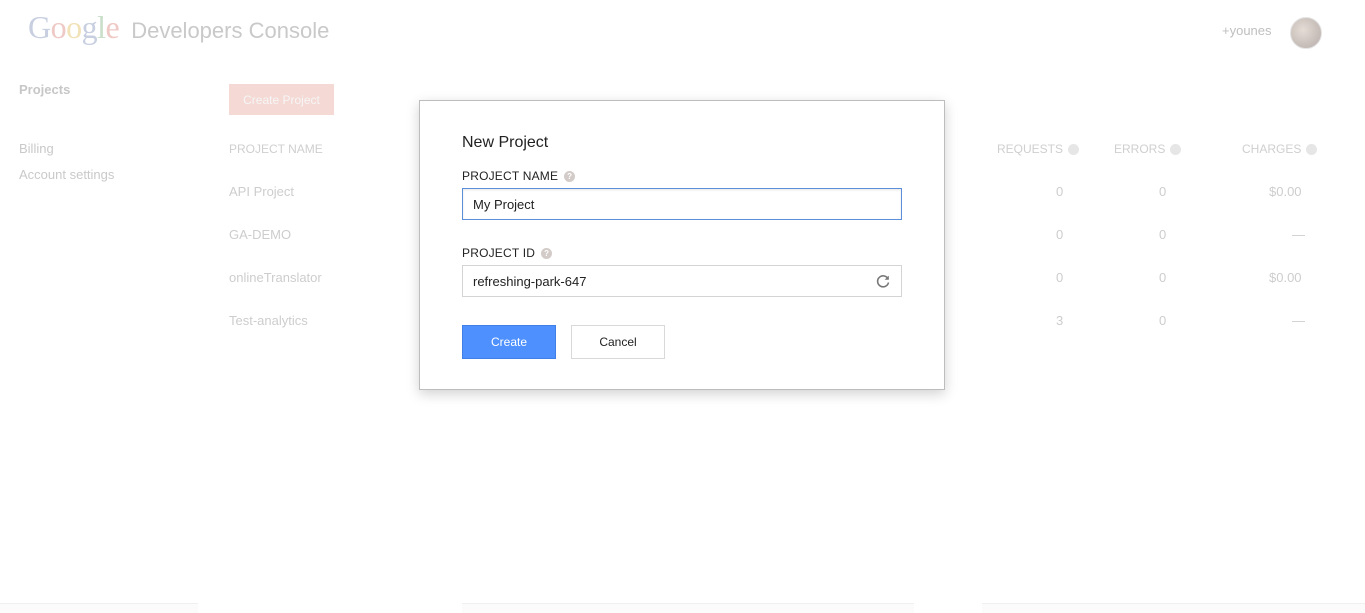 The height and width of the screenshot is (613, 1365). I want to click on sidebar-item-billing: Billing, so click(36, 148).